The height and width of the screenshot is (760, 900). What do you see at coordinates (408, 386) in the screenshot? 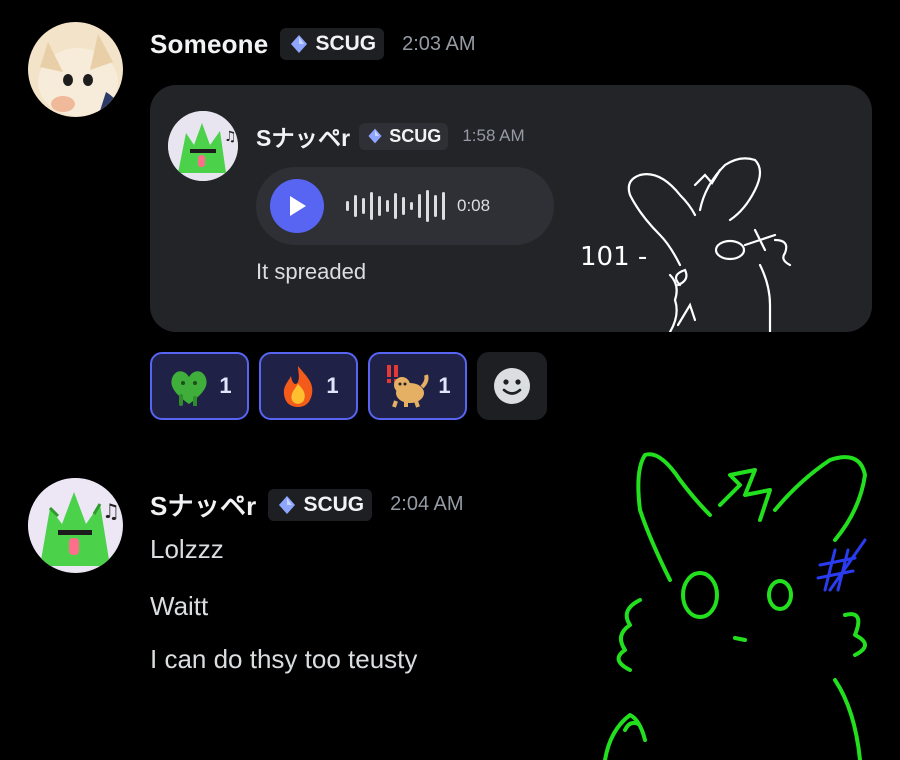
I see `dog-emoji-icon` at bounding box center [408, 386].